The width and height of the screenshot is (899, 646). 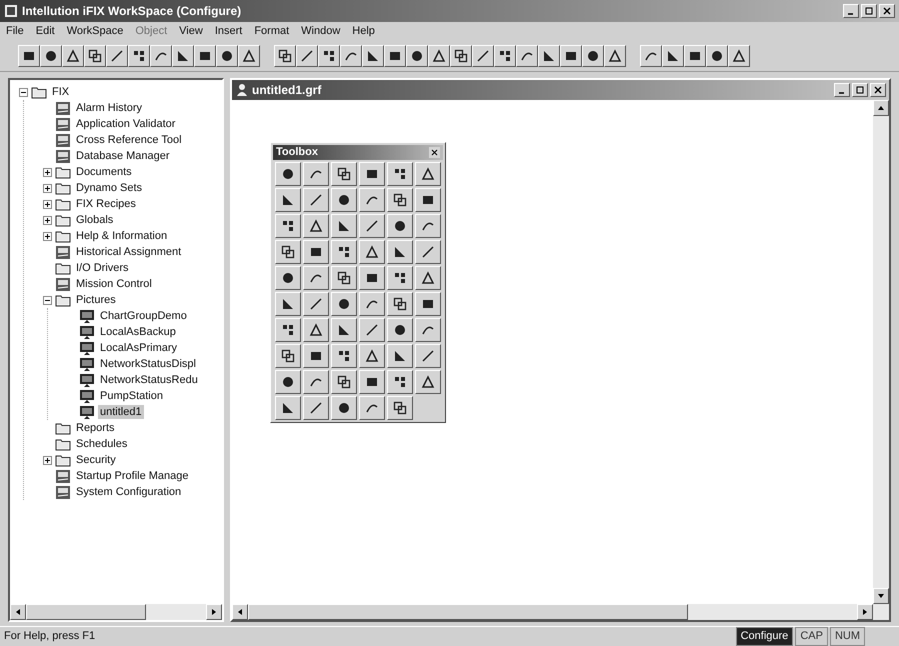 What do you see at coordinates (320, 31) in the screenshot?
I see `menu-item: Window` at bounding box center [320, 31].